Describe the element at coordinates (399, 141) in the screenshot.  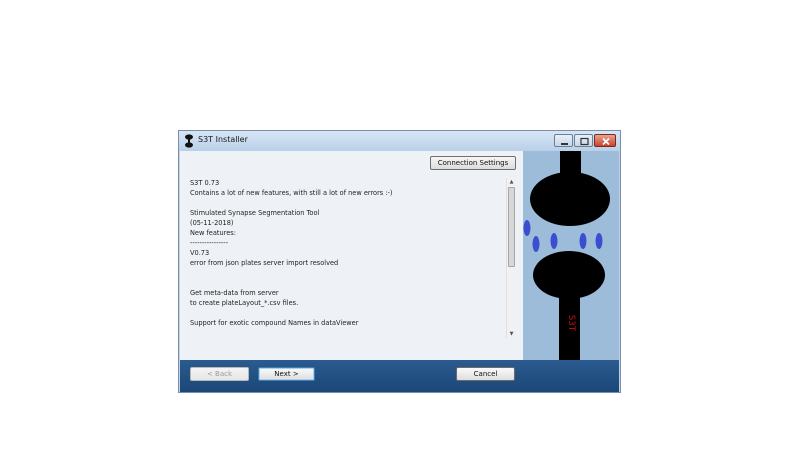
I see `title-bar: S3T Installer` at that location.